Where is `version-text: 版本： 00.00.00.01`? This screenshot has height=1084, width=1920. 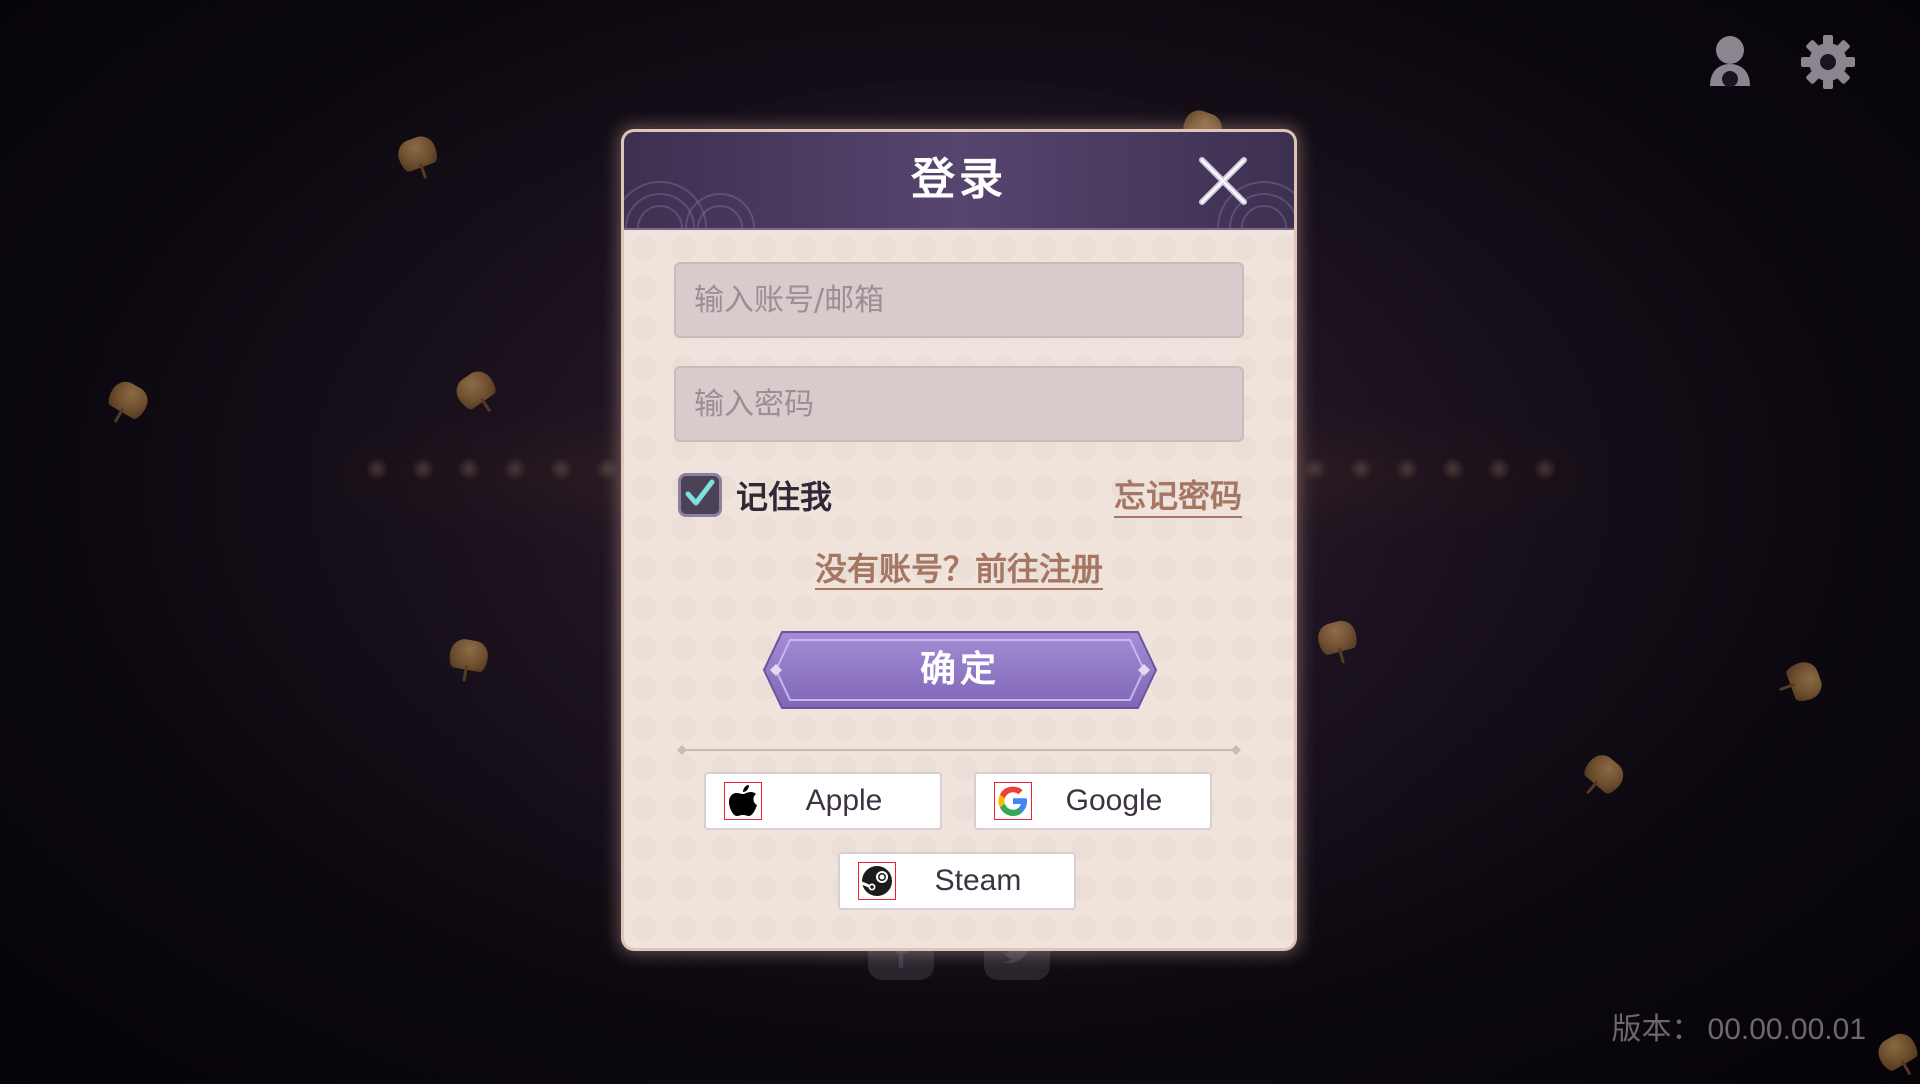
version-text: 版本： 00.00.00.01 is located at coordinates (1739, 1026).